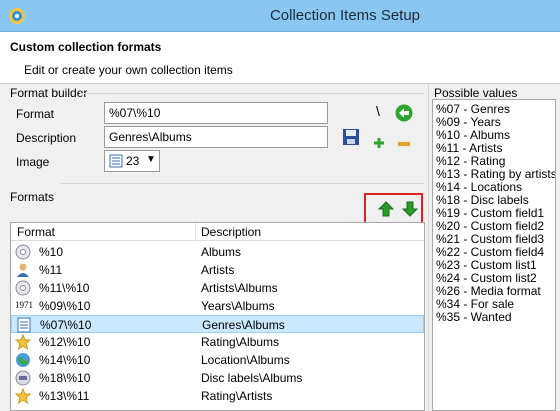 This screenshot has height=411, width=560. I want to click on row-format-cell: %13\%11, so click(64, 396).